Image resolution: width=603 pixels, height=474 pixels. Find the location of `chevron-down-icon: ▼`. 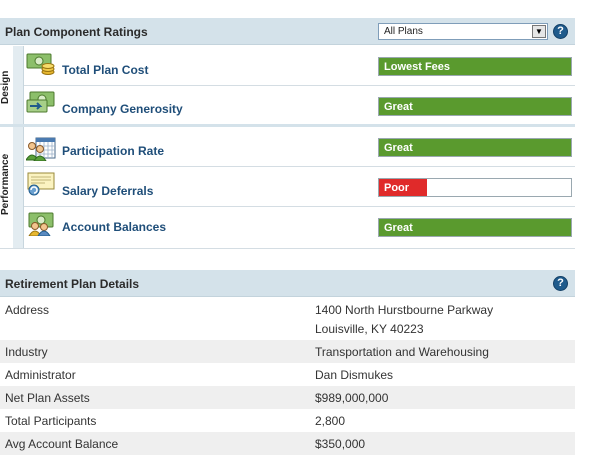

chevron-down-icon: ▼ is located at coordinates (539, 31).